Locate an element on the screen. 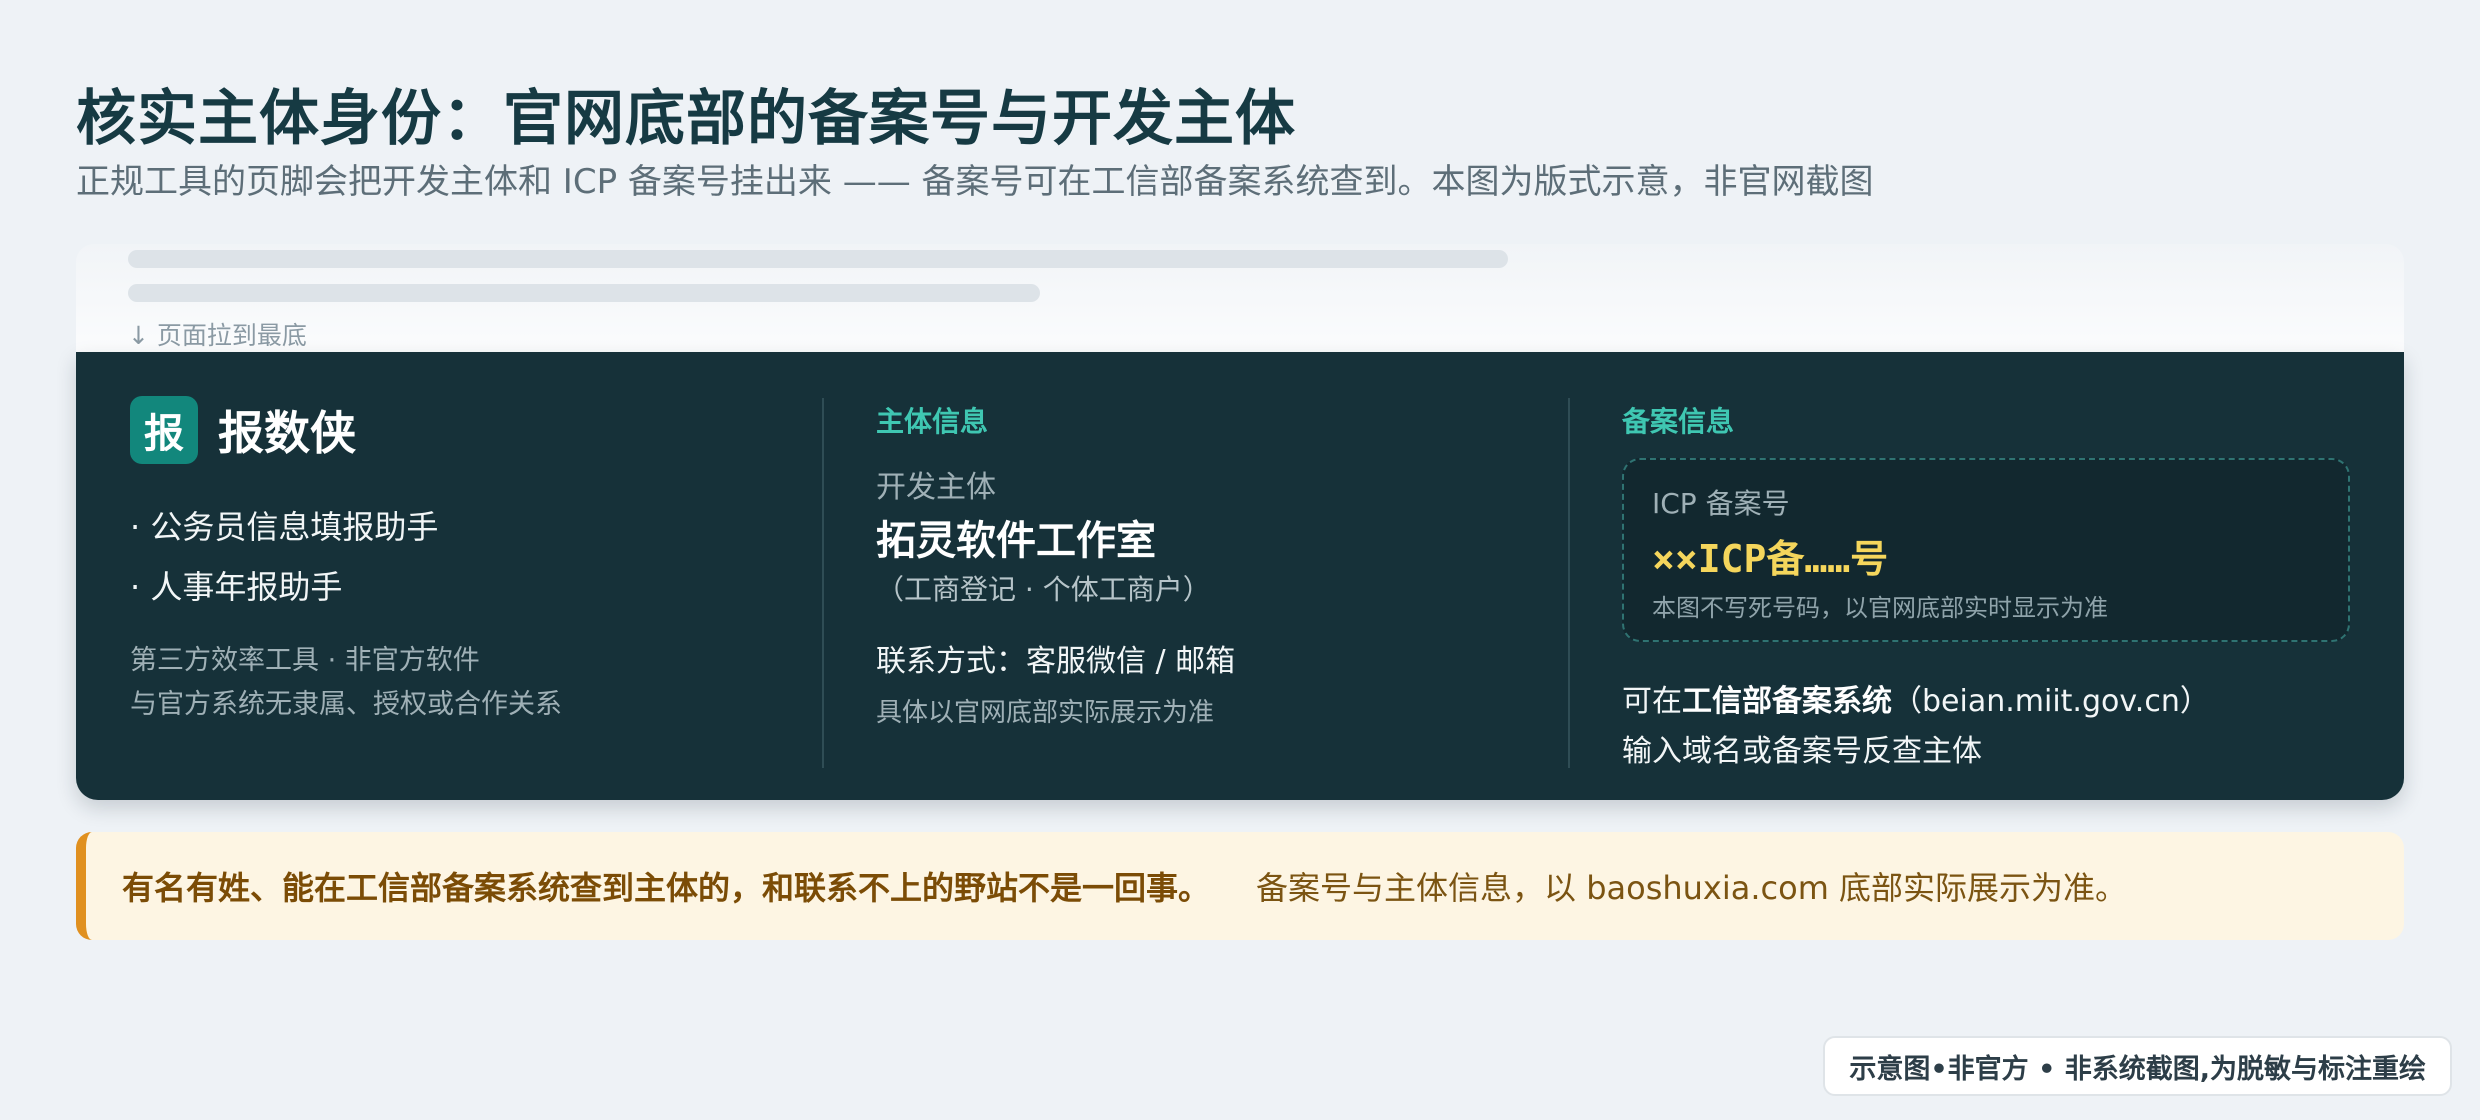  icp-label: ICP 备案号 is located at coordinates (1721, 503).